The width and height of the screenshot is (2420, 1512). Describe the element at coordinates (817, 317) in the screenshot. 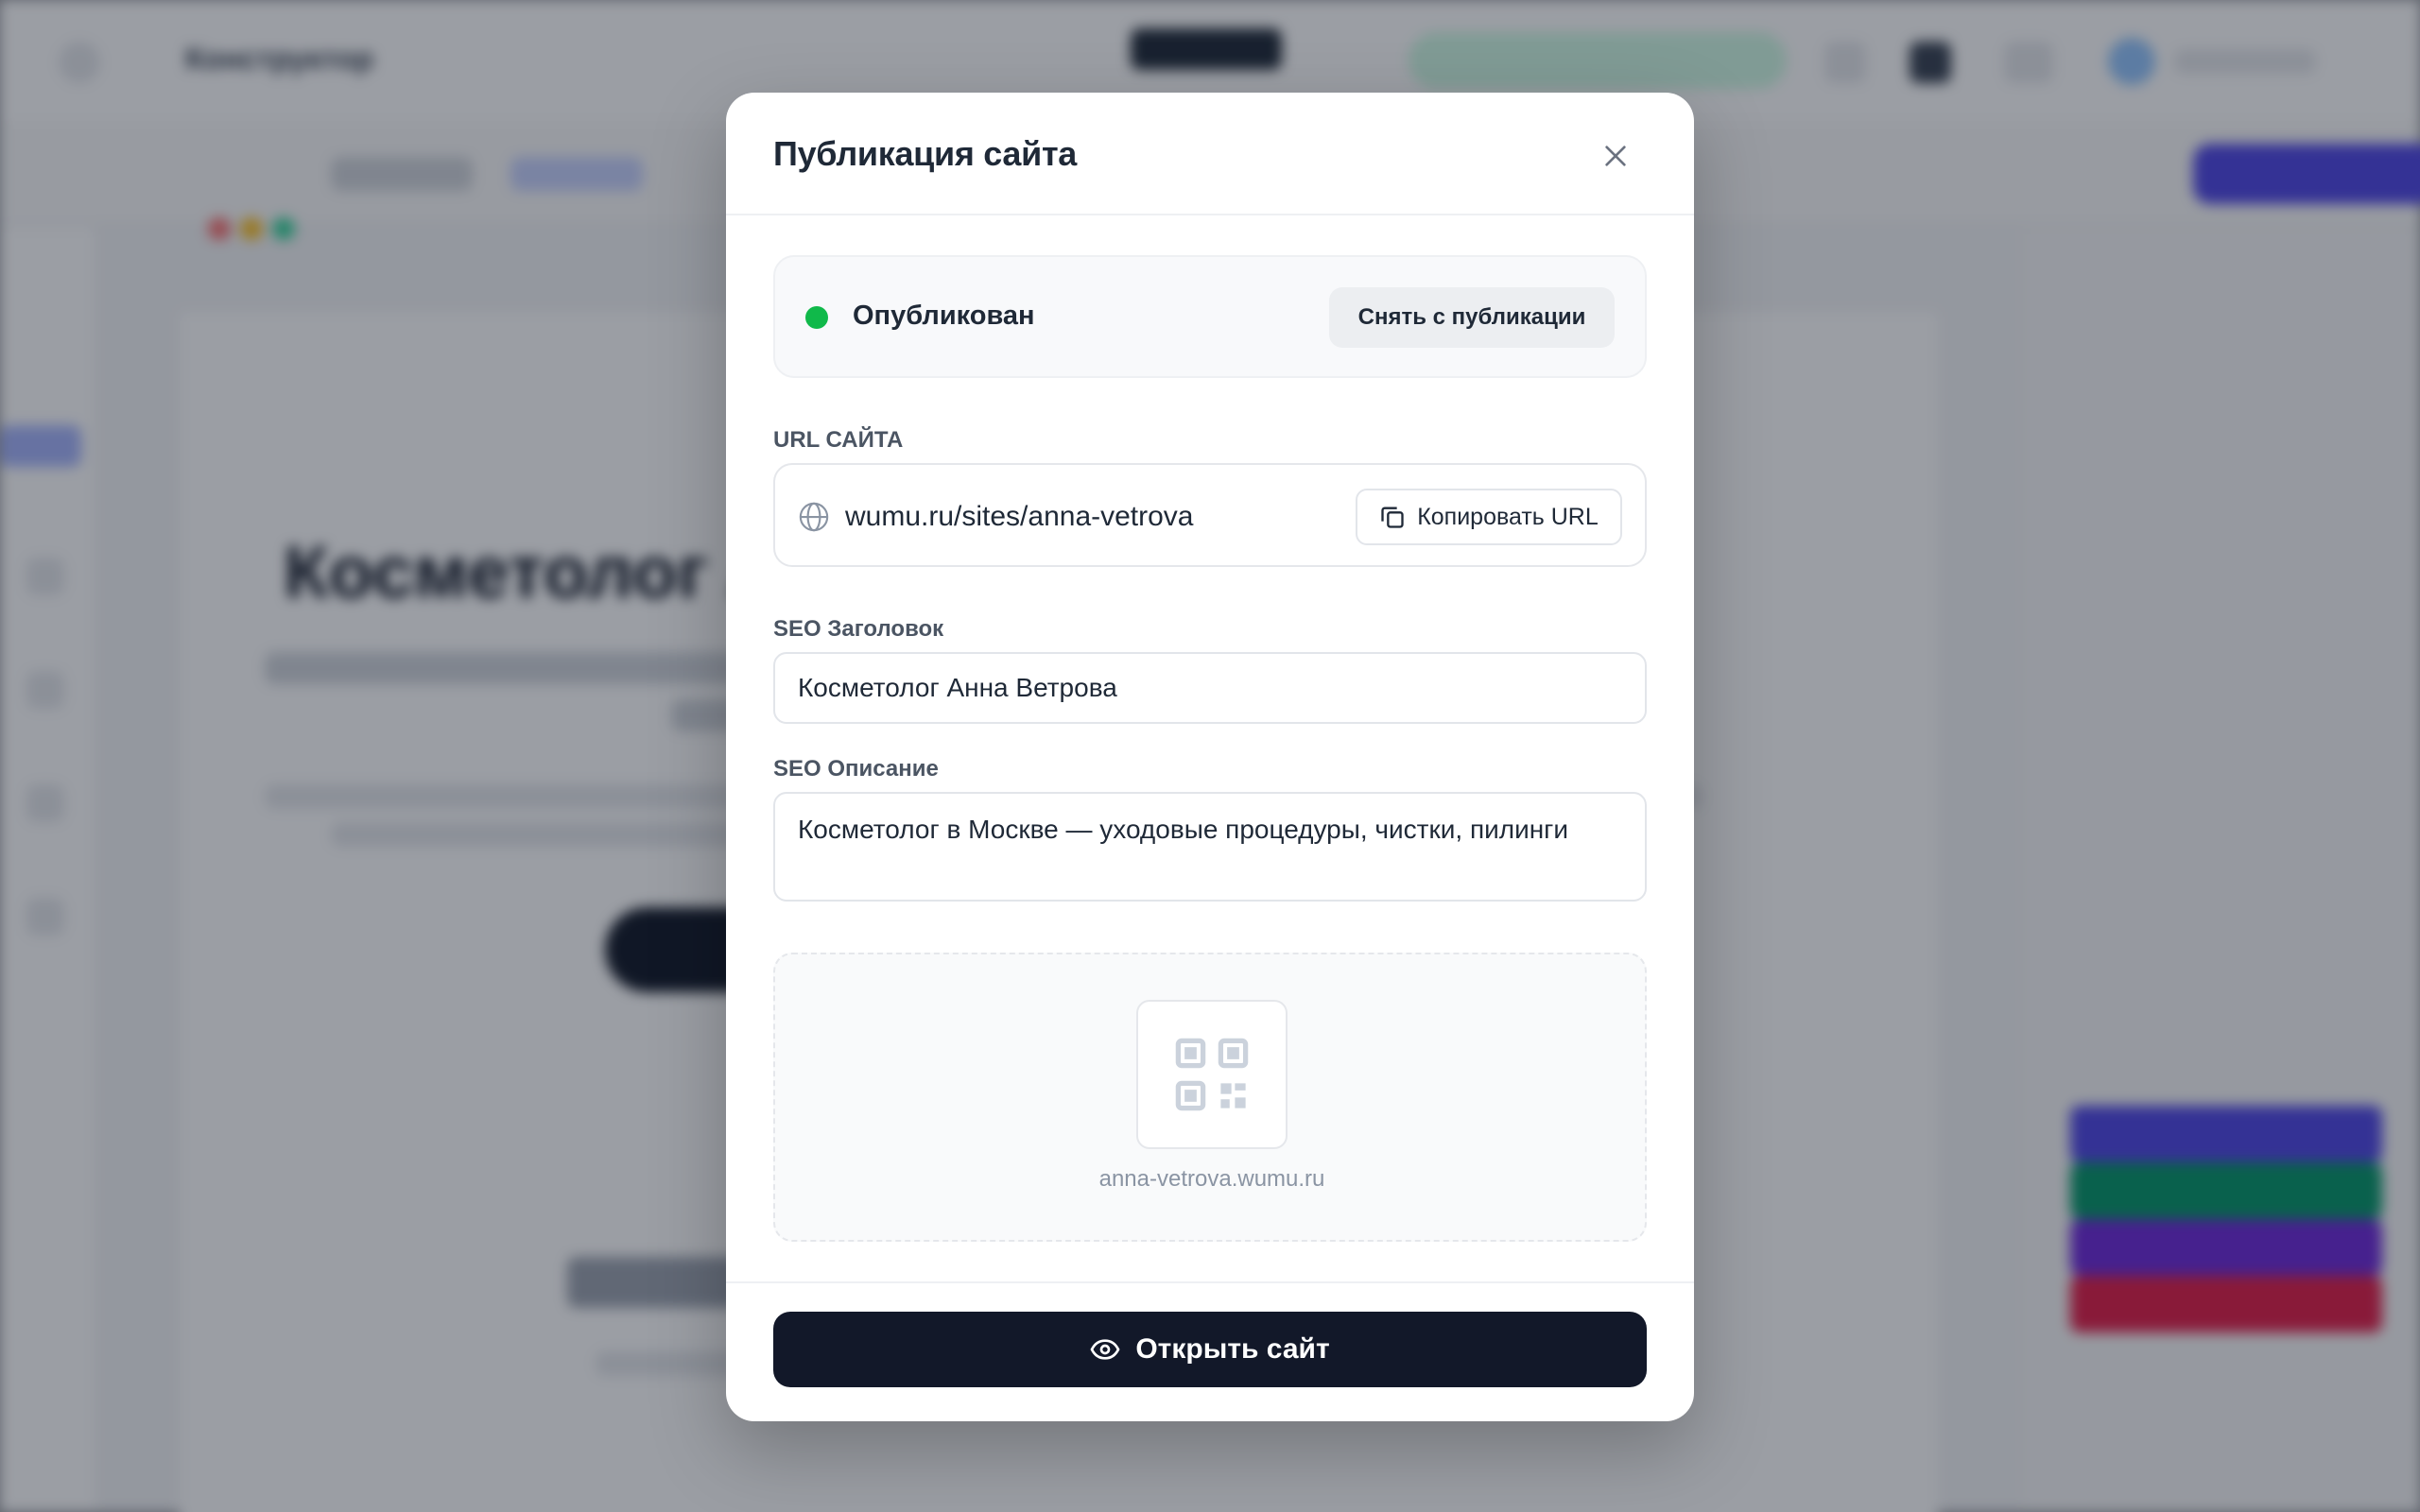

I see `status-indicator-dot` at that location.